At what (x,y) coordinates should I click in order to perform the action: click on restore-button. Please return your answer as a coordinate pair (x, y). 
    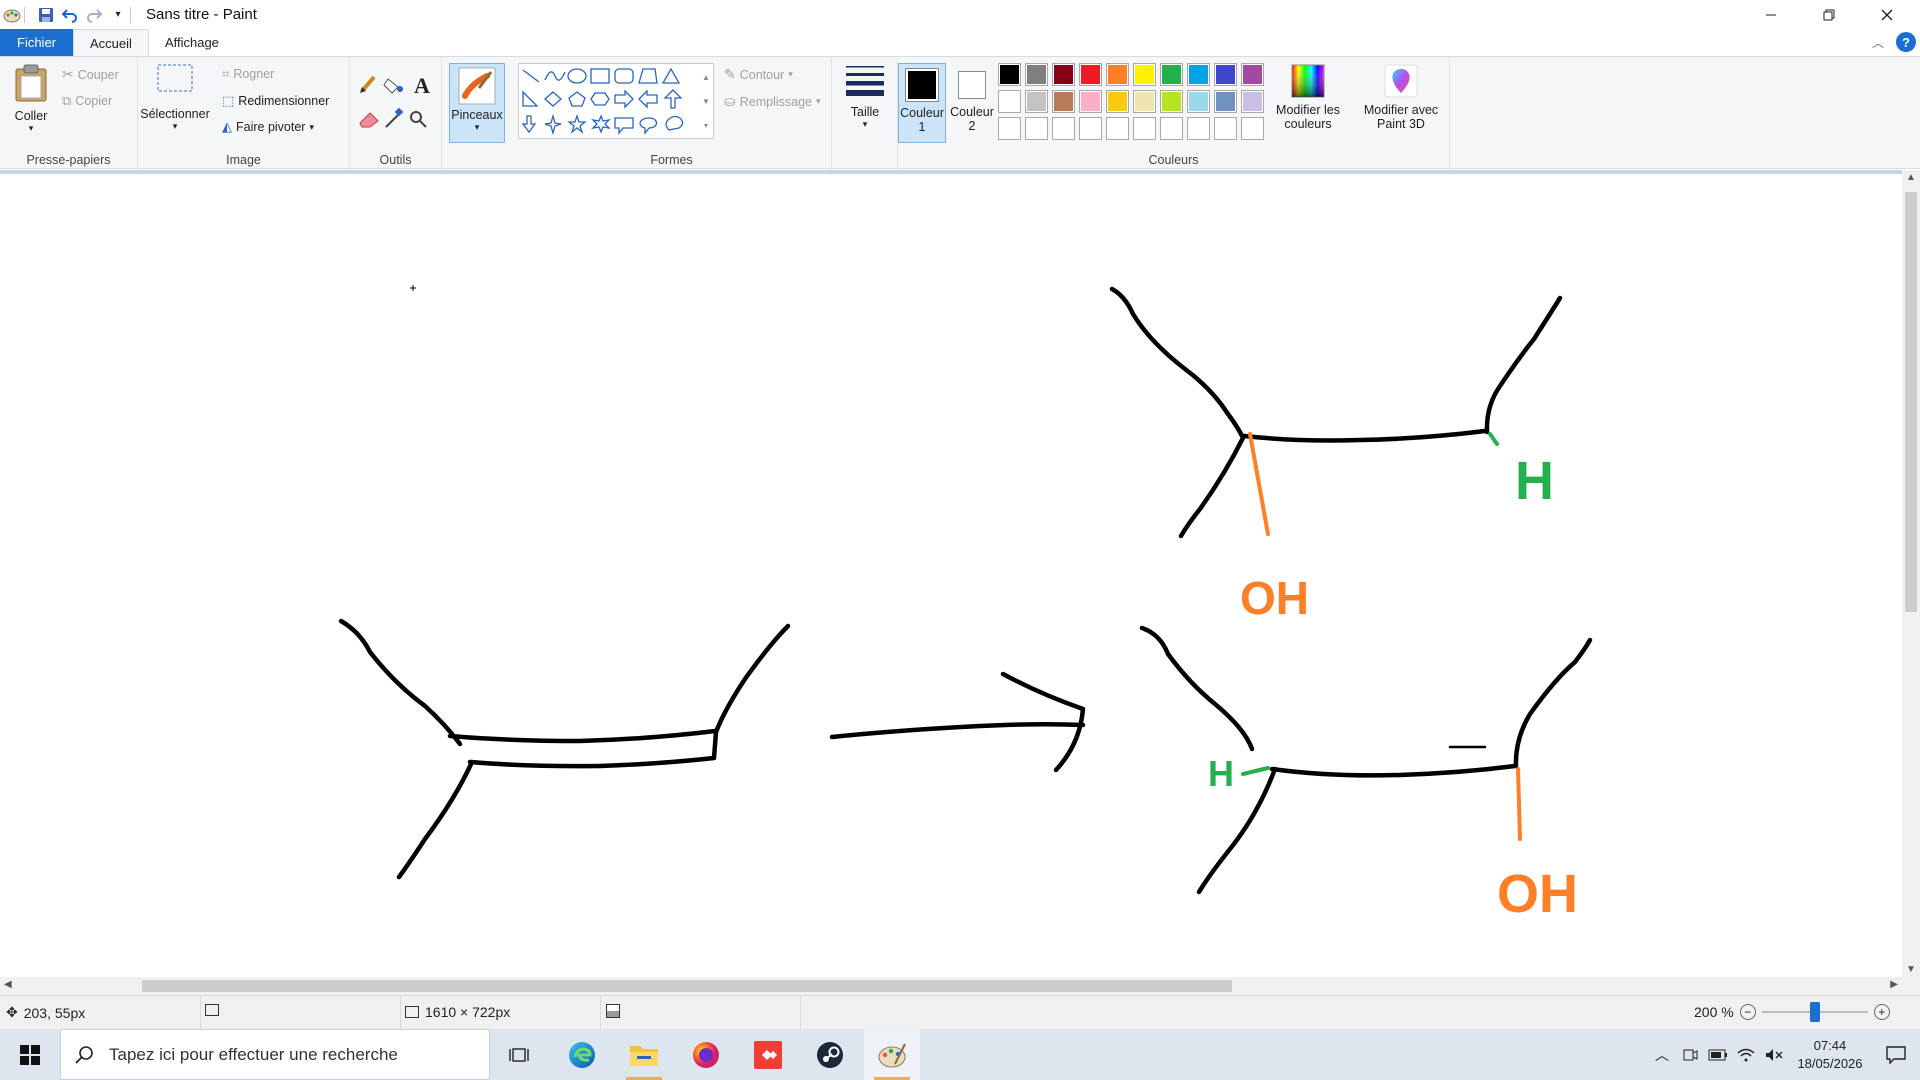
    Looking at the image, I should click on (1829, 14).